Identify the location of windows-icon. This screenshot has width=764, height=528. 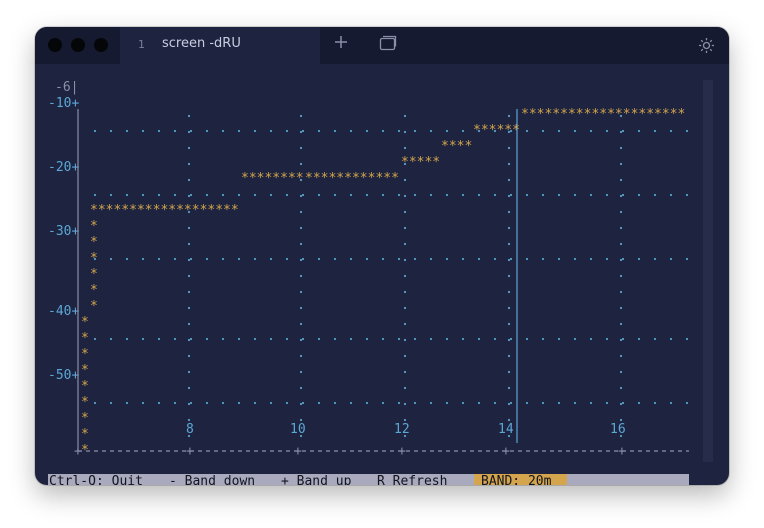
(388, 45).